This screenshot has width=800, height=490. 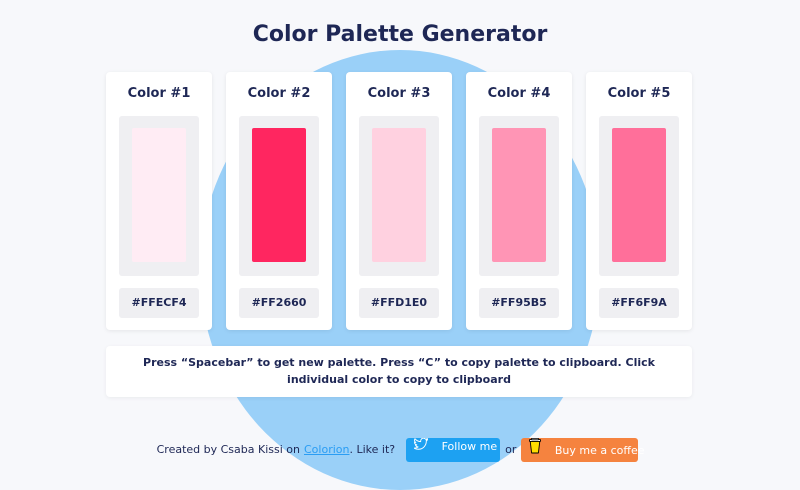 What do you see at coordinates (228, 449) in the screenshot?
I see `credit-text: Created by Csaba Kissi on` at bounding box center [228, 449].